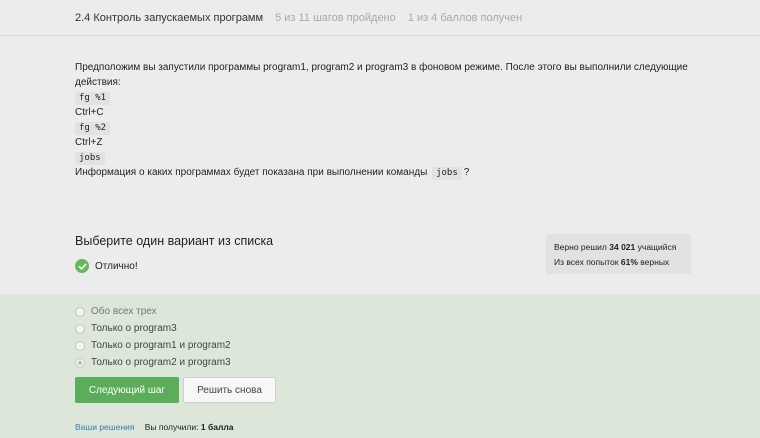 Image resolution: width=760 pixels, height=438 pixels. Describe the element at coordinates (169, 17) in the screenshot. I see `lesson-title: 2.4 Контроль запускаемых программ` at that location.